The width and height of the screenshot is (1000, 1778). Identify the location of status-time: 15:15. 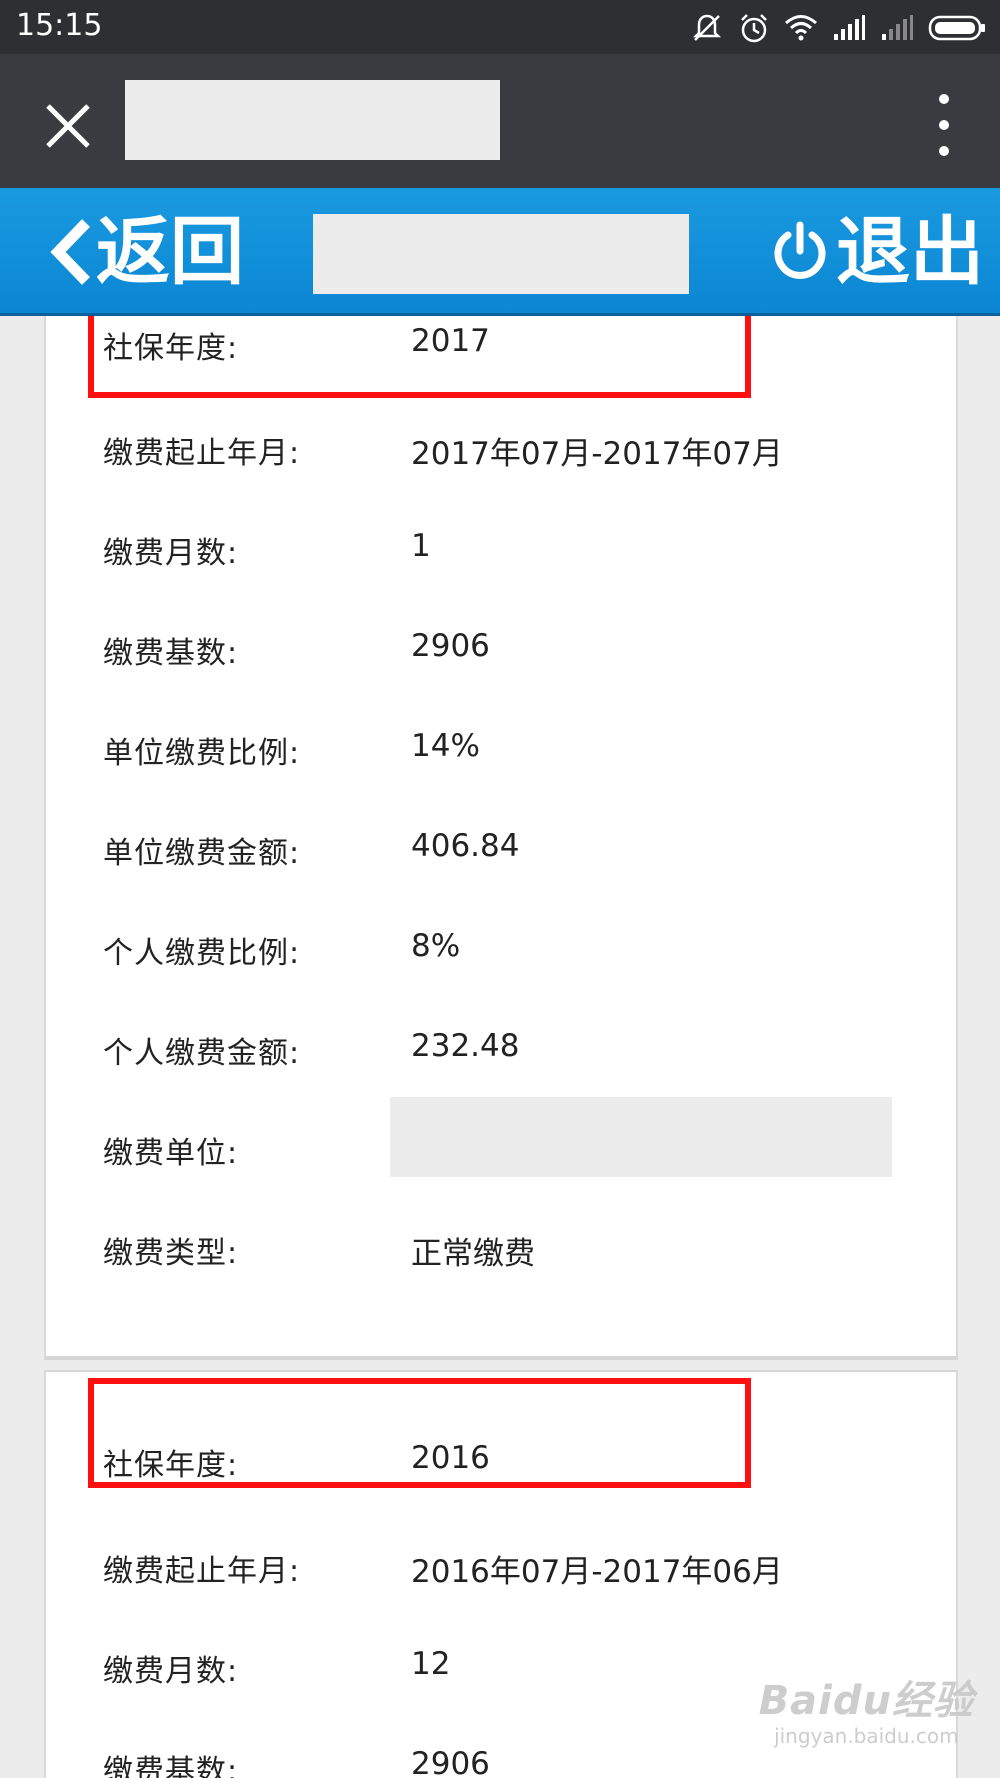
(59, 25).